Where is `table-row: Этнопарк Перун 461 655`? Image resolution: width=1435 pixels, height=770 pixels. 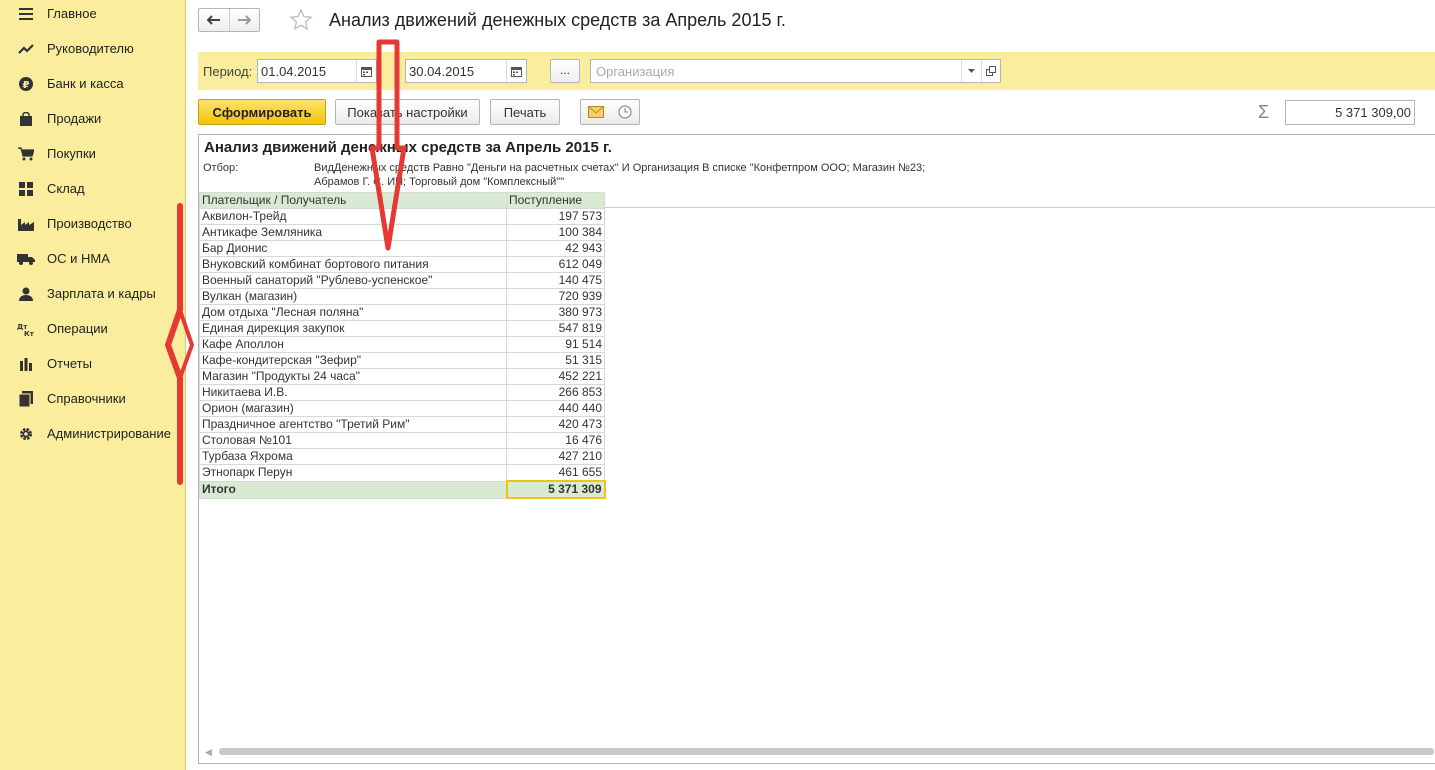 table-row: Этнопарк Перун 461 655 is located at coordinates (402, 473).